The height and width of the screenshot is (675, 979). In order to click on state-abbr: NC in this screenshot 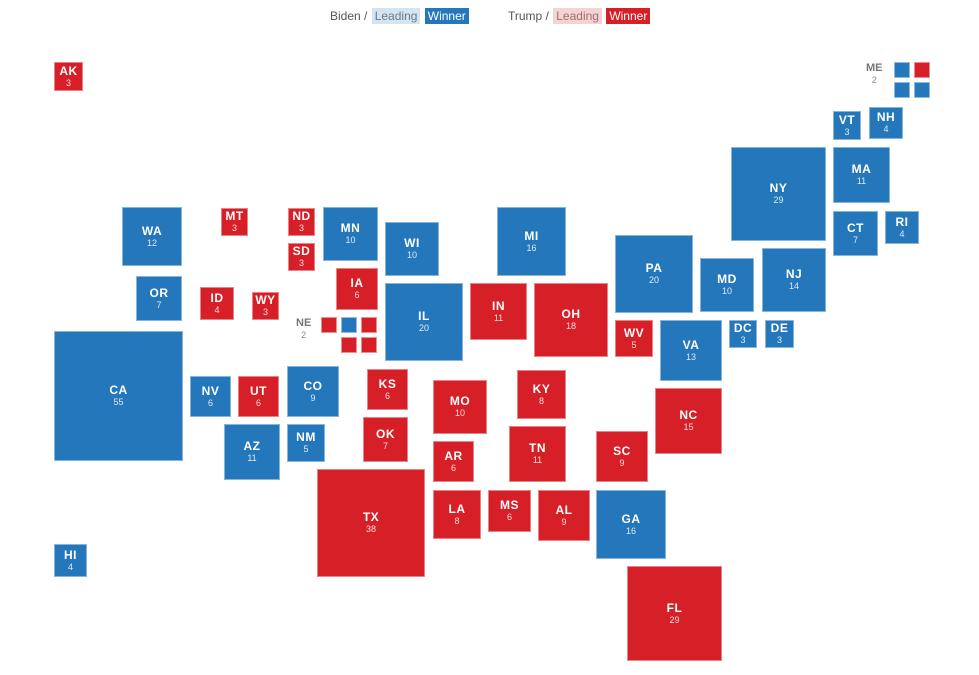, I will do `click(688, 415)`.